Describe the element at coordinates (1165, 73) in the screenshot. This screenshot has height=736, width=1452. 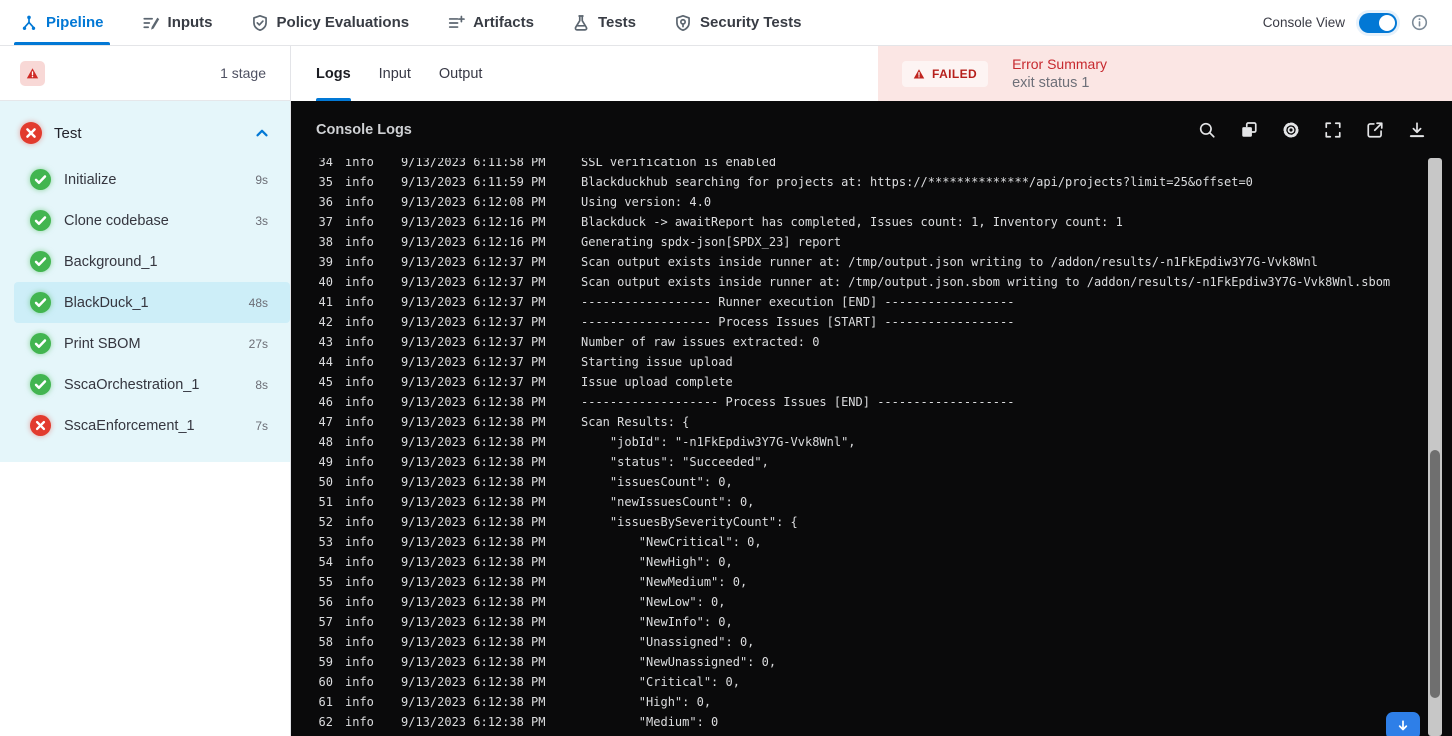
I see `error-summary: FAILED Error Summary exit status 1` at that location.